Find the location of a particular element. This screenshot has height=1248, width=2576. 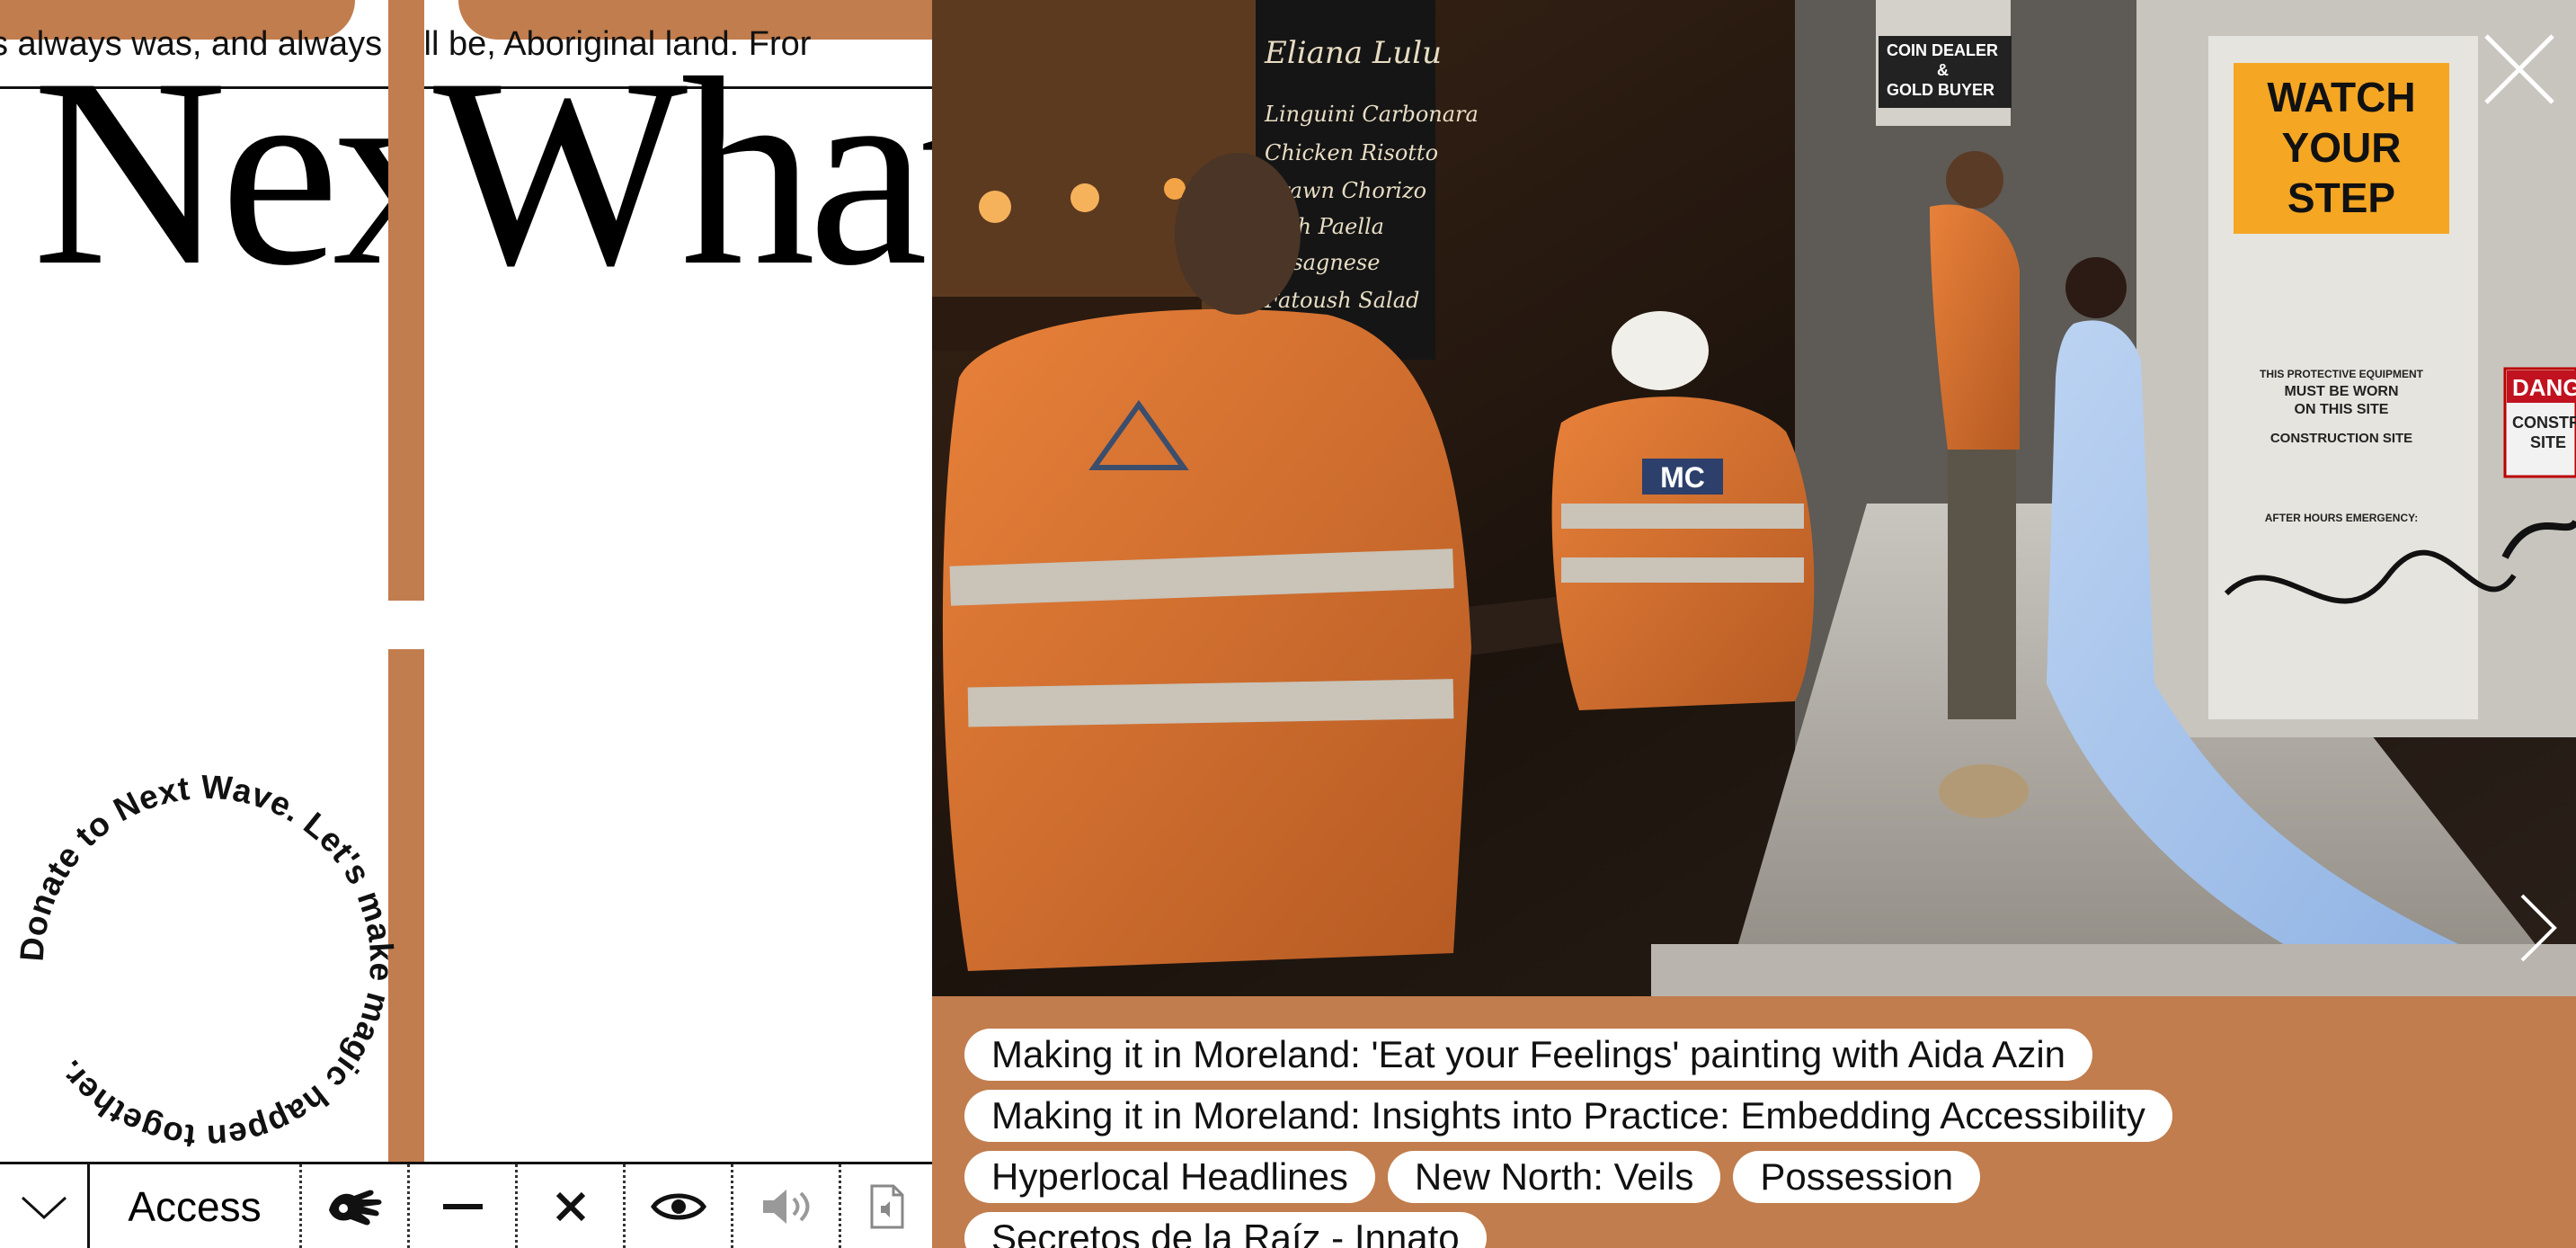

toolbar-collapse-button is located at coordinates (45, 1206).